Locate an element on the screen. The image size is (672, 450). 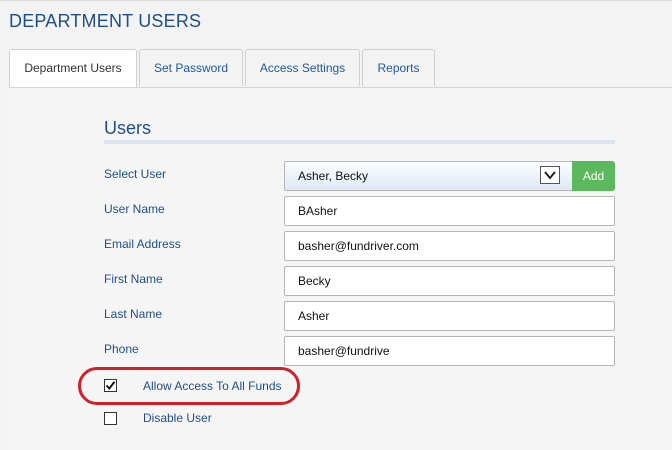
disable-user-checkbox is located at coordinates (110, 418).